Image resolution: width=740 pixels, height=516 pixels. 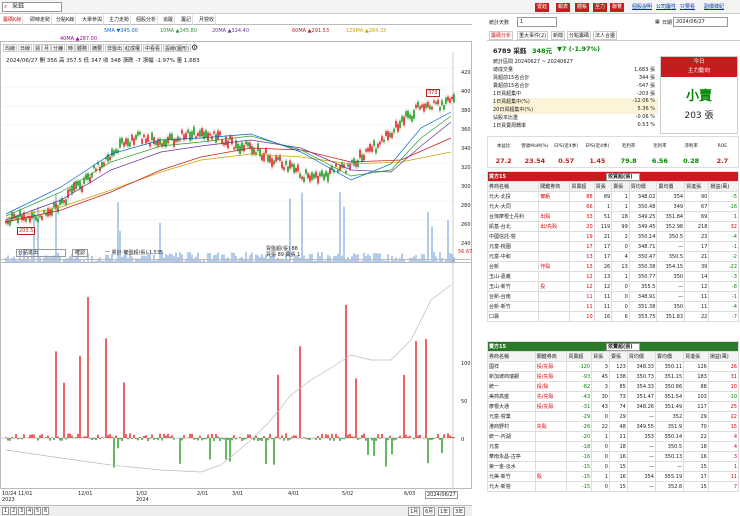 I want to click on link-2: 公司屬性, so click(x=666, y=7).